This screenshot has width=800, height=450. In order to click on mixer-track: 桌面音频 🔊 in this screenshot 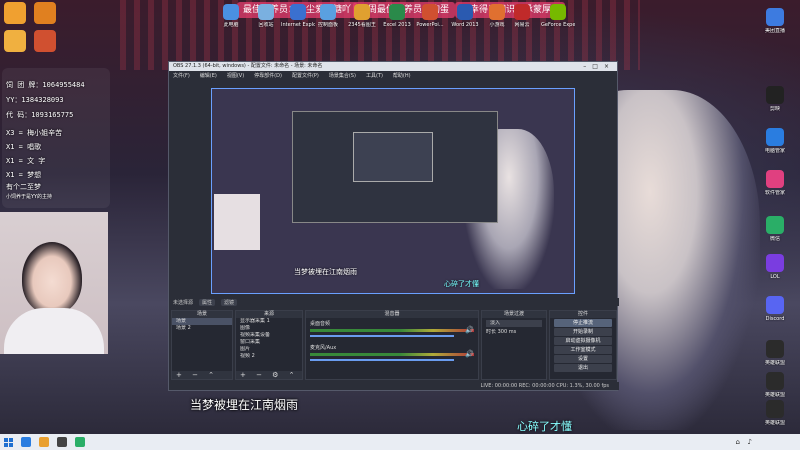, I will do `click(392, 330)`.